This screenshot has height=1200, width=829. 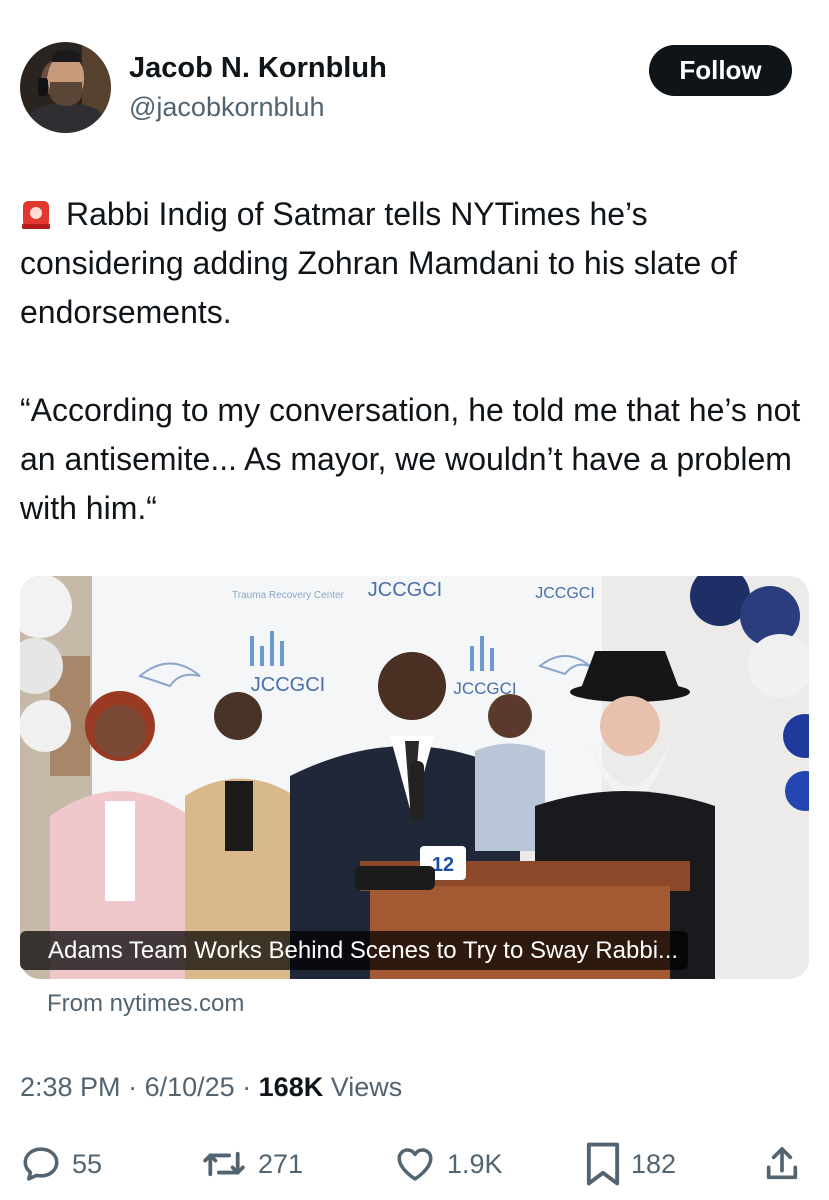 I want to click on tweet-header: Jacob N. Kornbluh @jacobkornbluh Follow, so click(x=415, y=89).